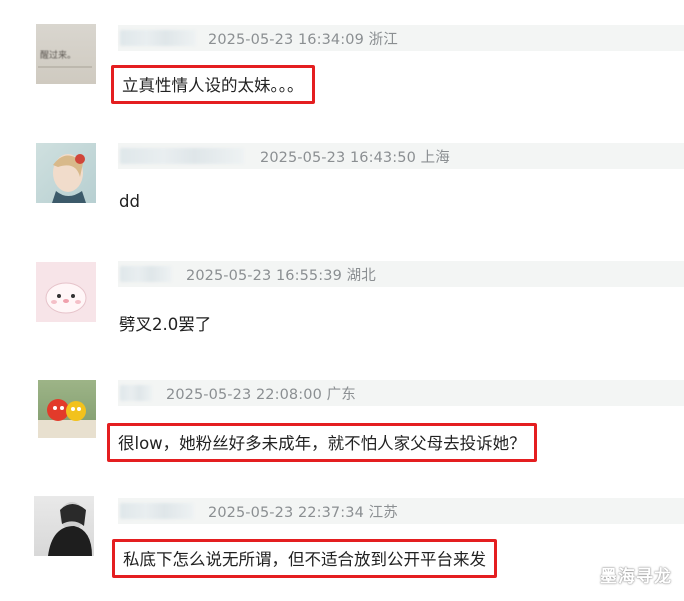 Image resolution: width=684 pixels, height=601 pixels. What do you see at coordinates (58, 56) in the screenshot?
I see `avatar-note-text: 醒过来。` at bounding box center [58, 56].